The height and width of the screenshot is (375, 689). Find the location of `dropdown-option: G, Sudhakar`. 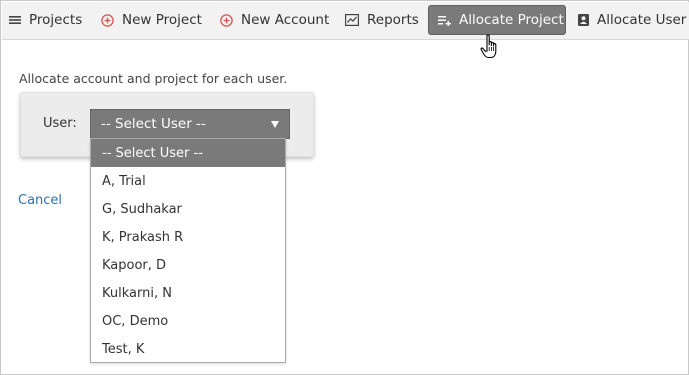

dropdown-option: G, Sudhakar is located at coordinates (188, 209).